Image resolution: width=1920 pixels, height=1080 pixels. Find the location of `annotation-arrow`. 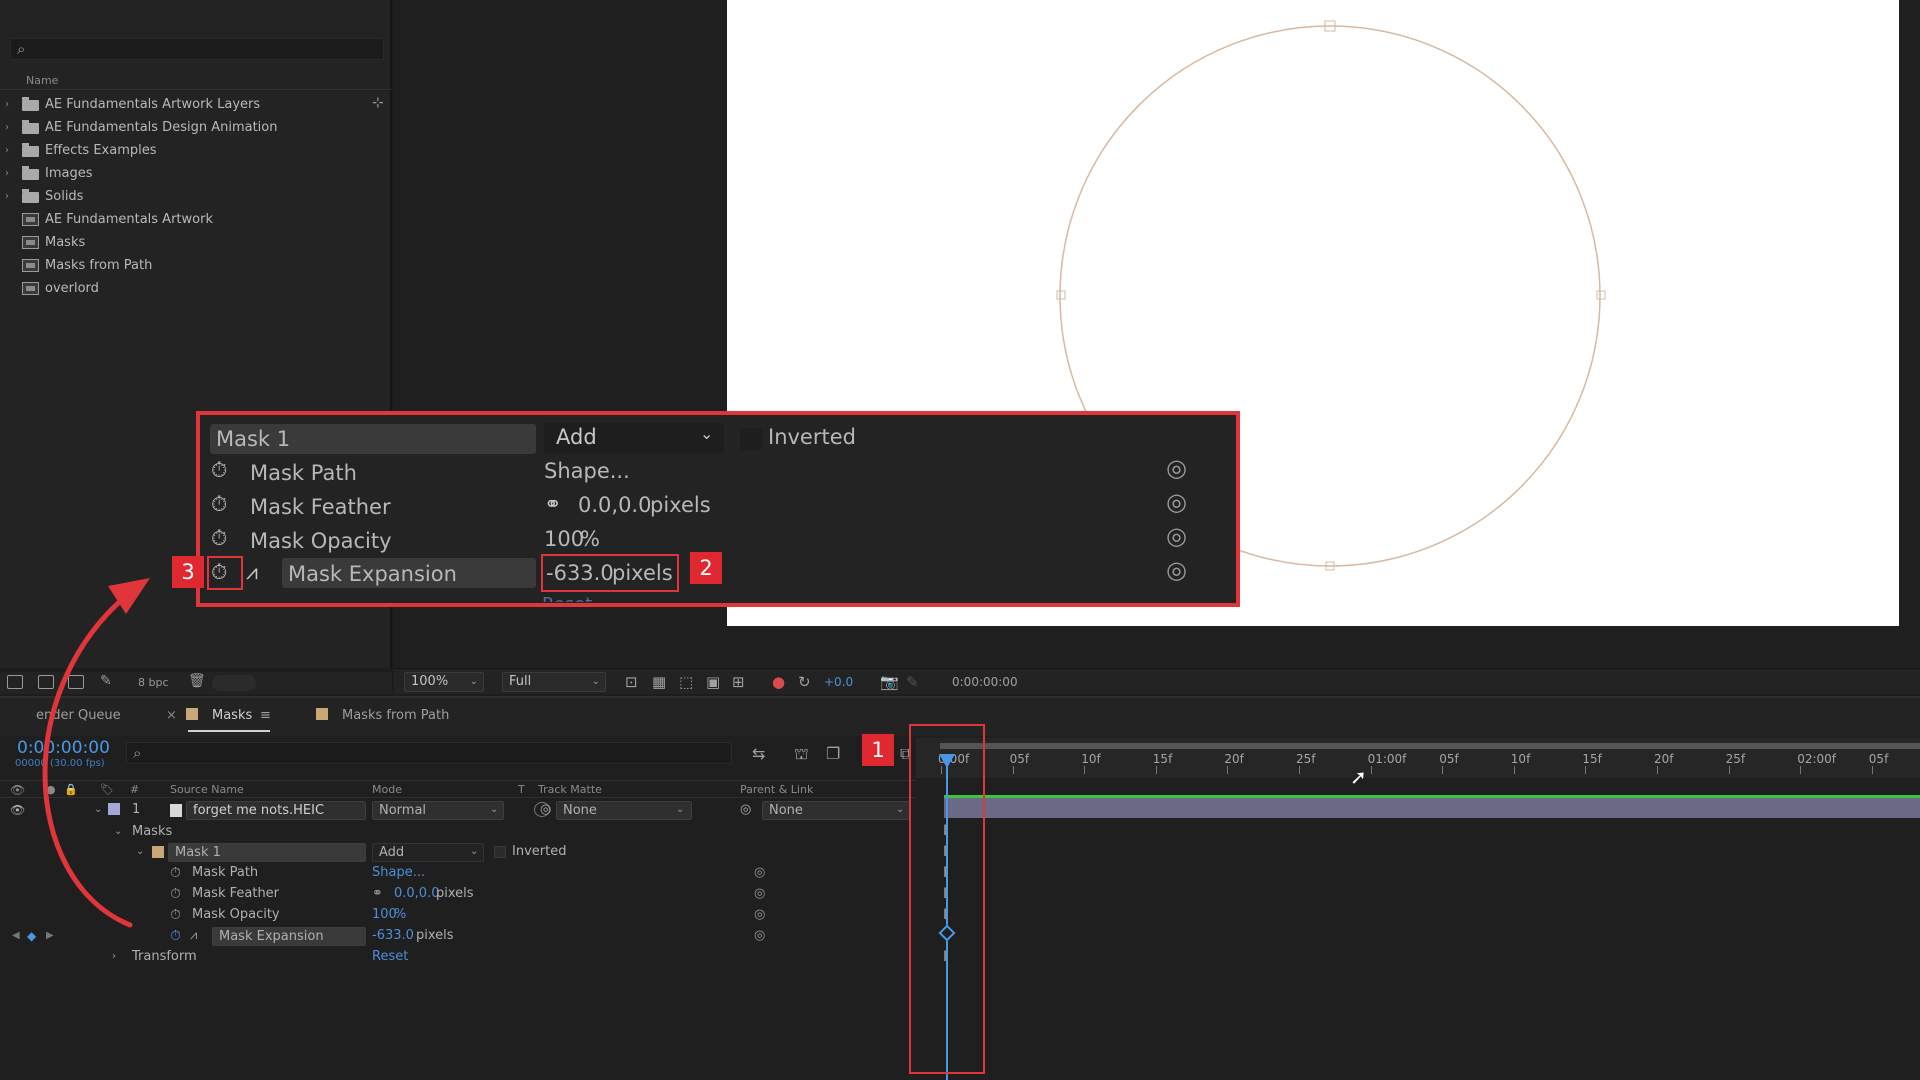

annotation-arrow is located at coordinates (96, 753).